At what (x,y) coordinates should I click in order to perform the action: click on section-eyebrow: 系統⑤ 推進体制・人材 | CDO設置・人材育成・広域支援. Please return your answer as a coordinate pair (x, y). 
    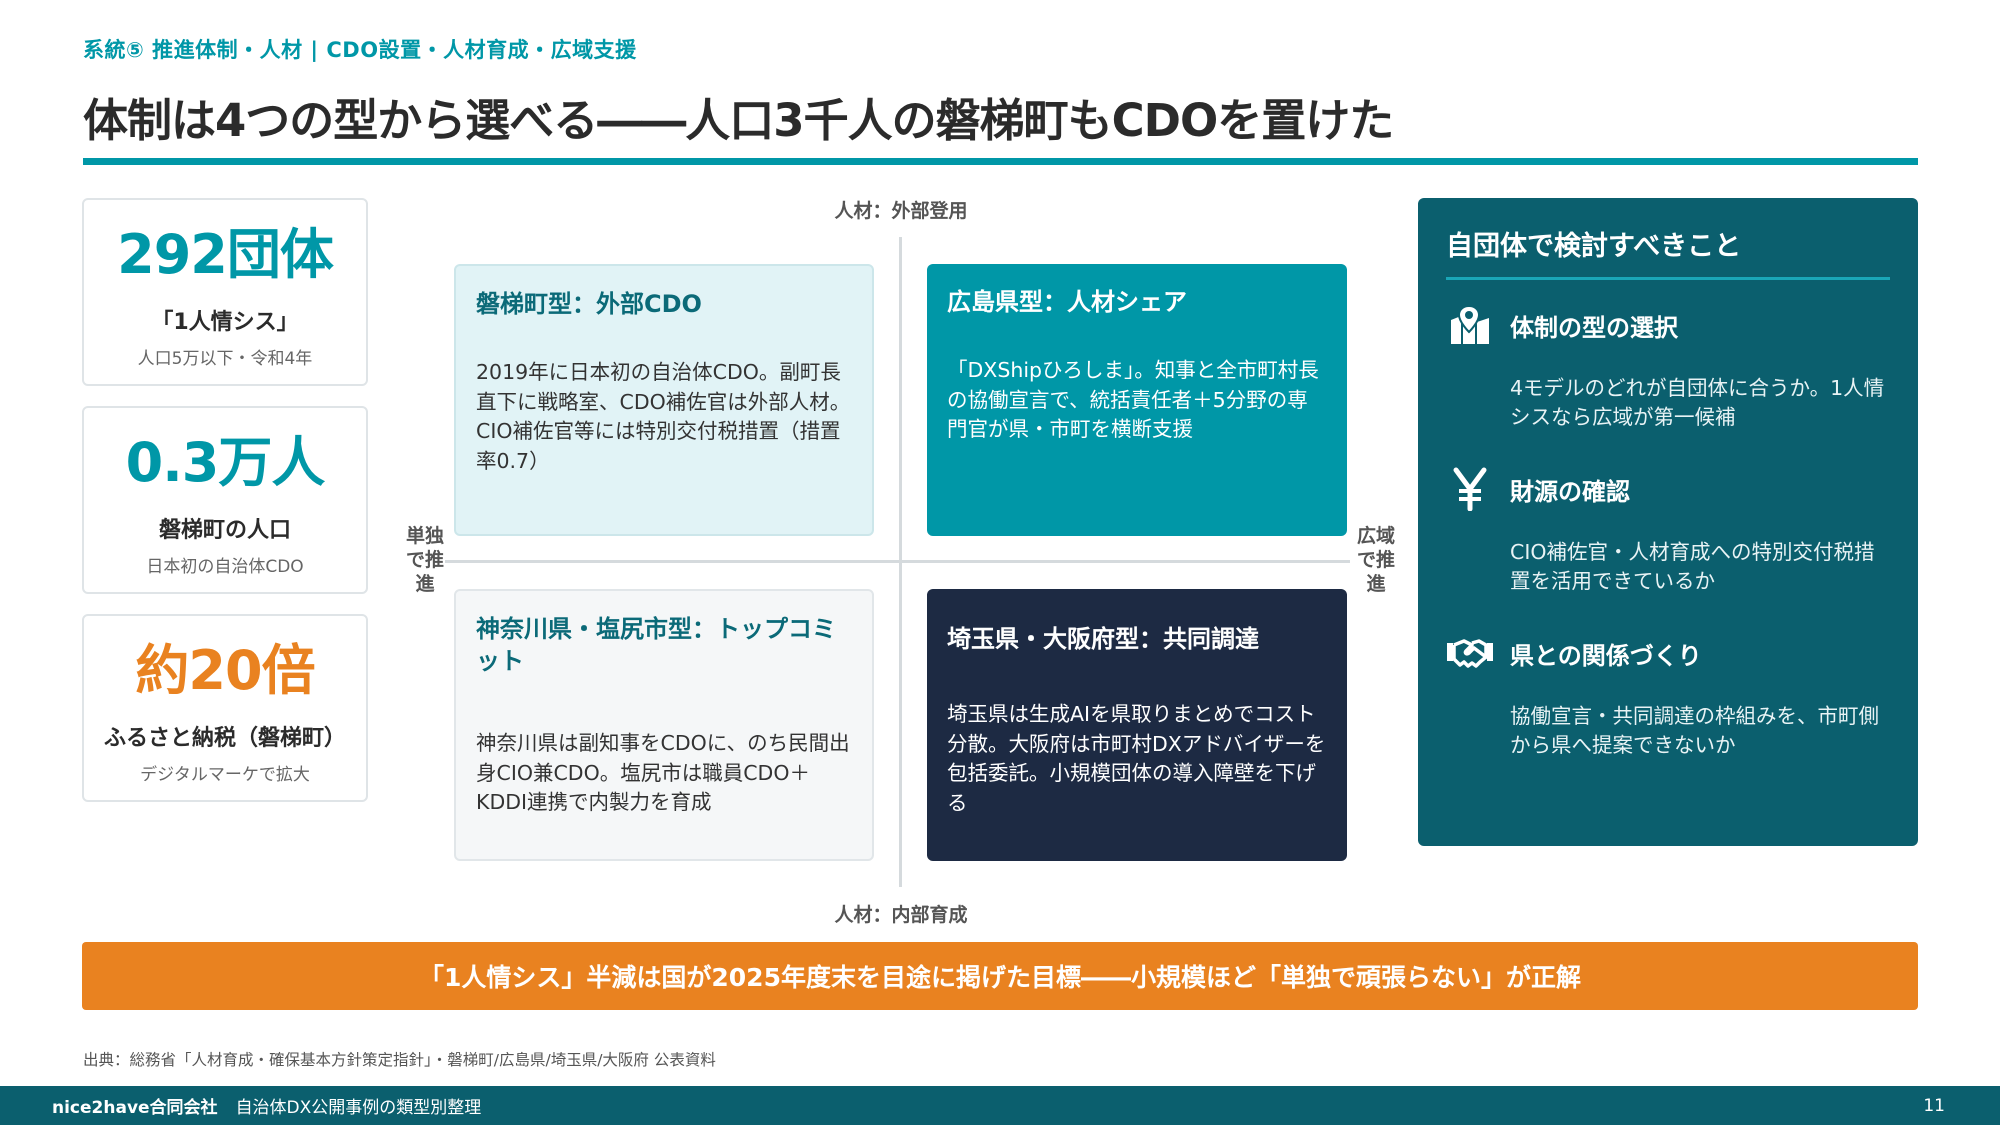
    Looking at the image, I should click on (360, 50).